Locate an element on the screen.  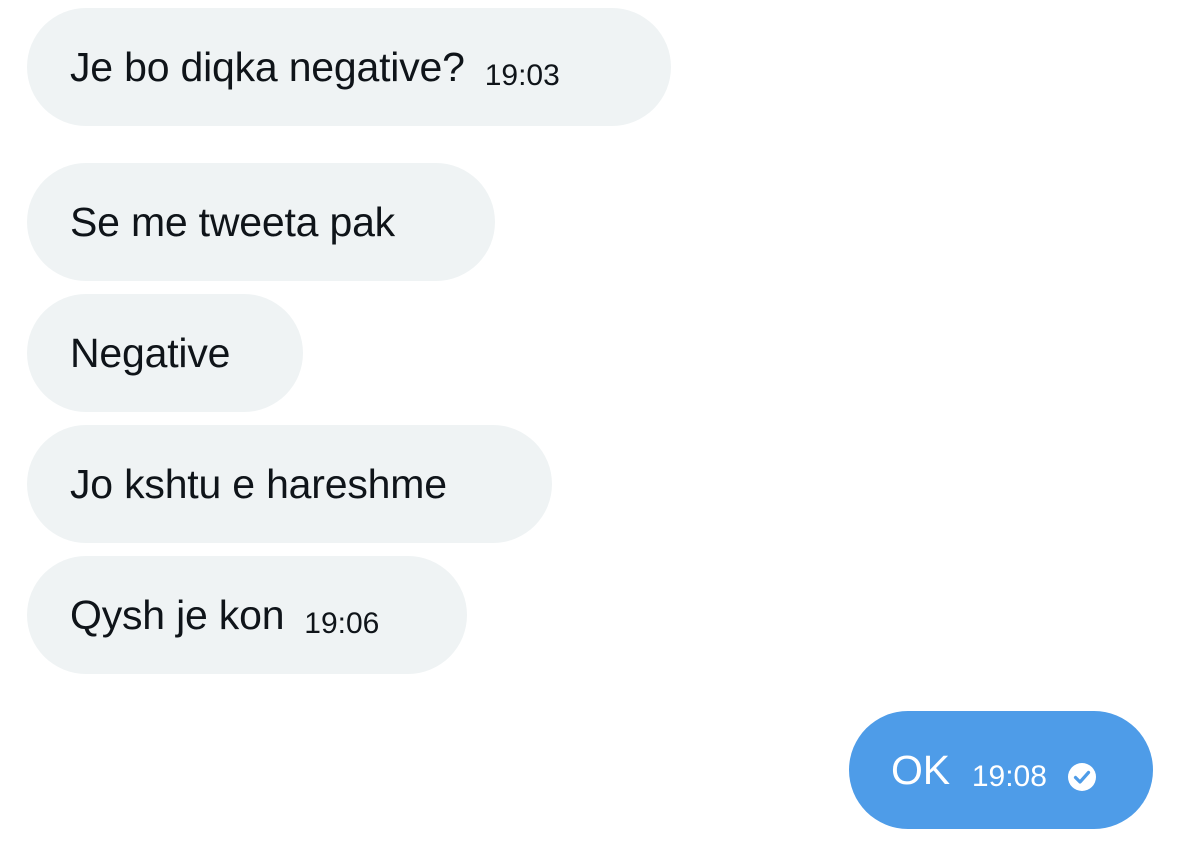
sent-message: OK 19:08 is located at coordinates (1001, 770).